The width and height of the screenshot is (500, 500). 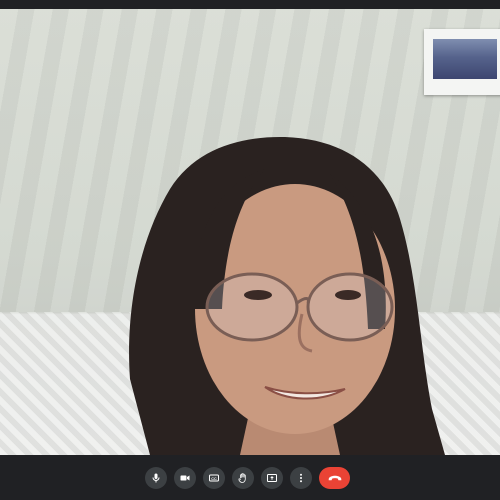 I want to click on call-controls-bar: CC, so click(x=250, y=477).